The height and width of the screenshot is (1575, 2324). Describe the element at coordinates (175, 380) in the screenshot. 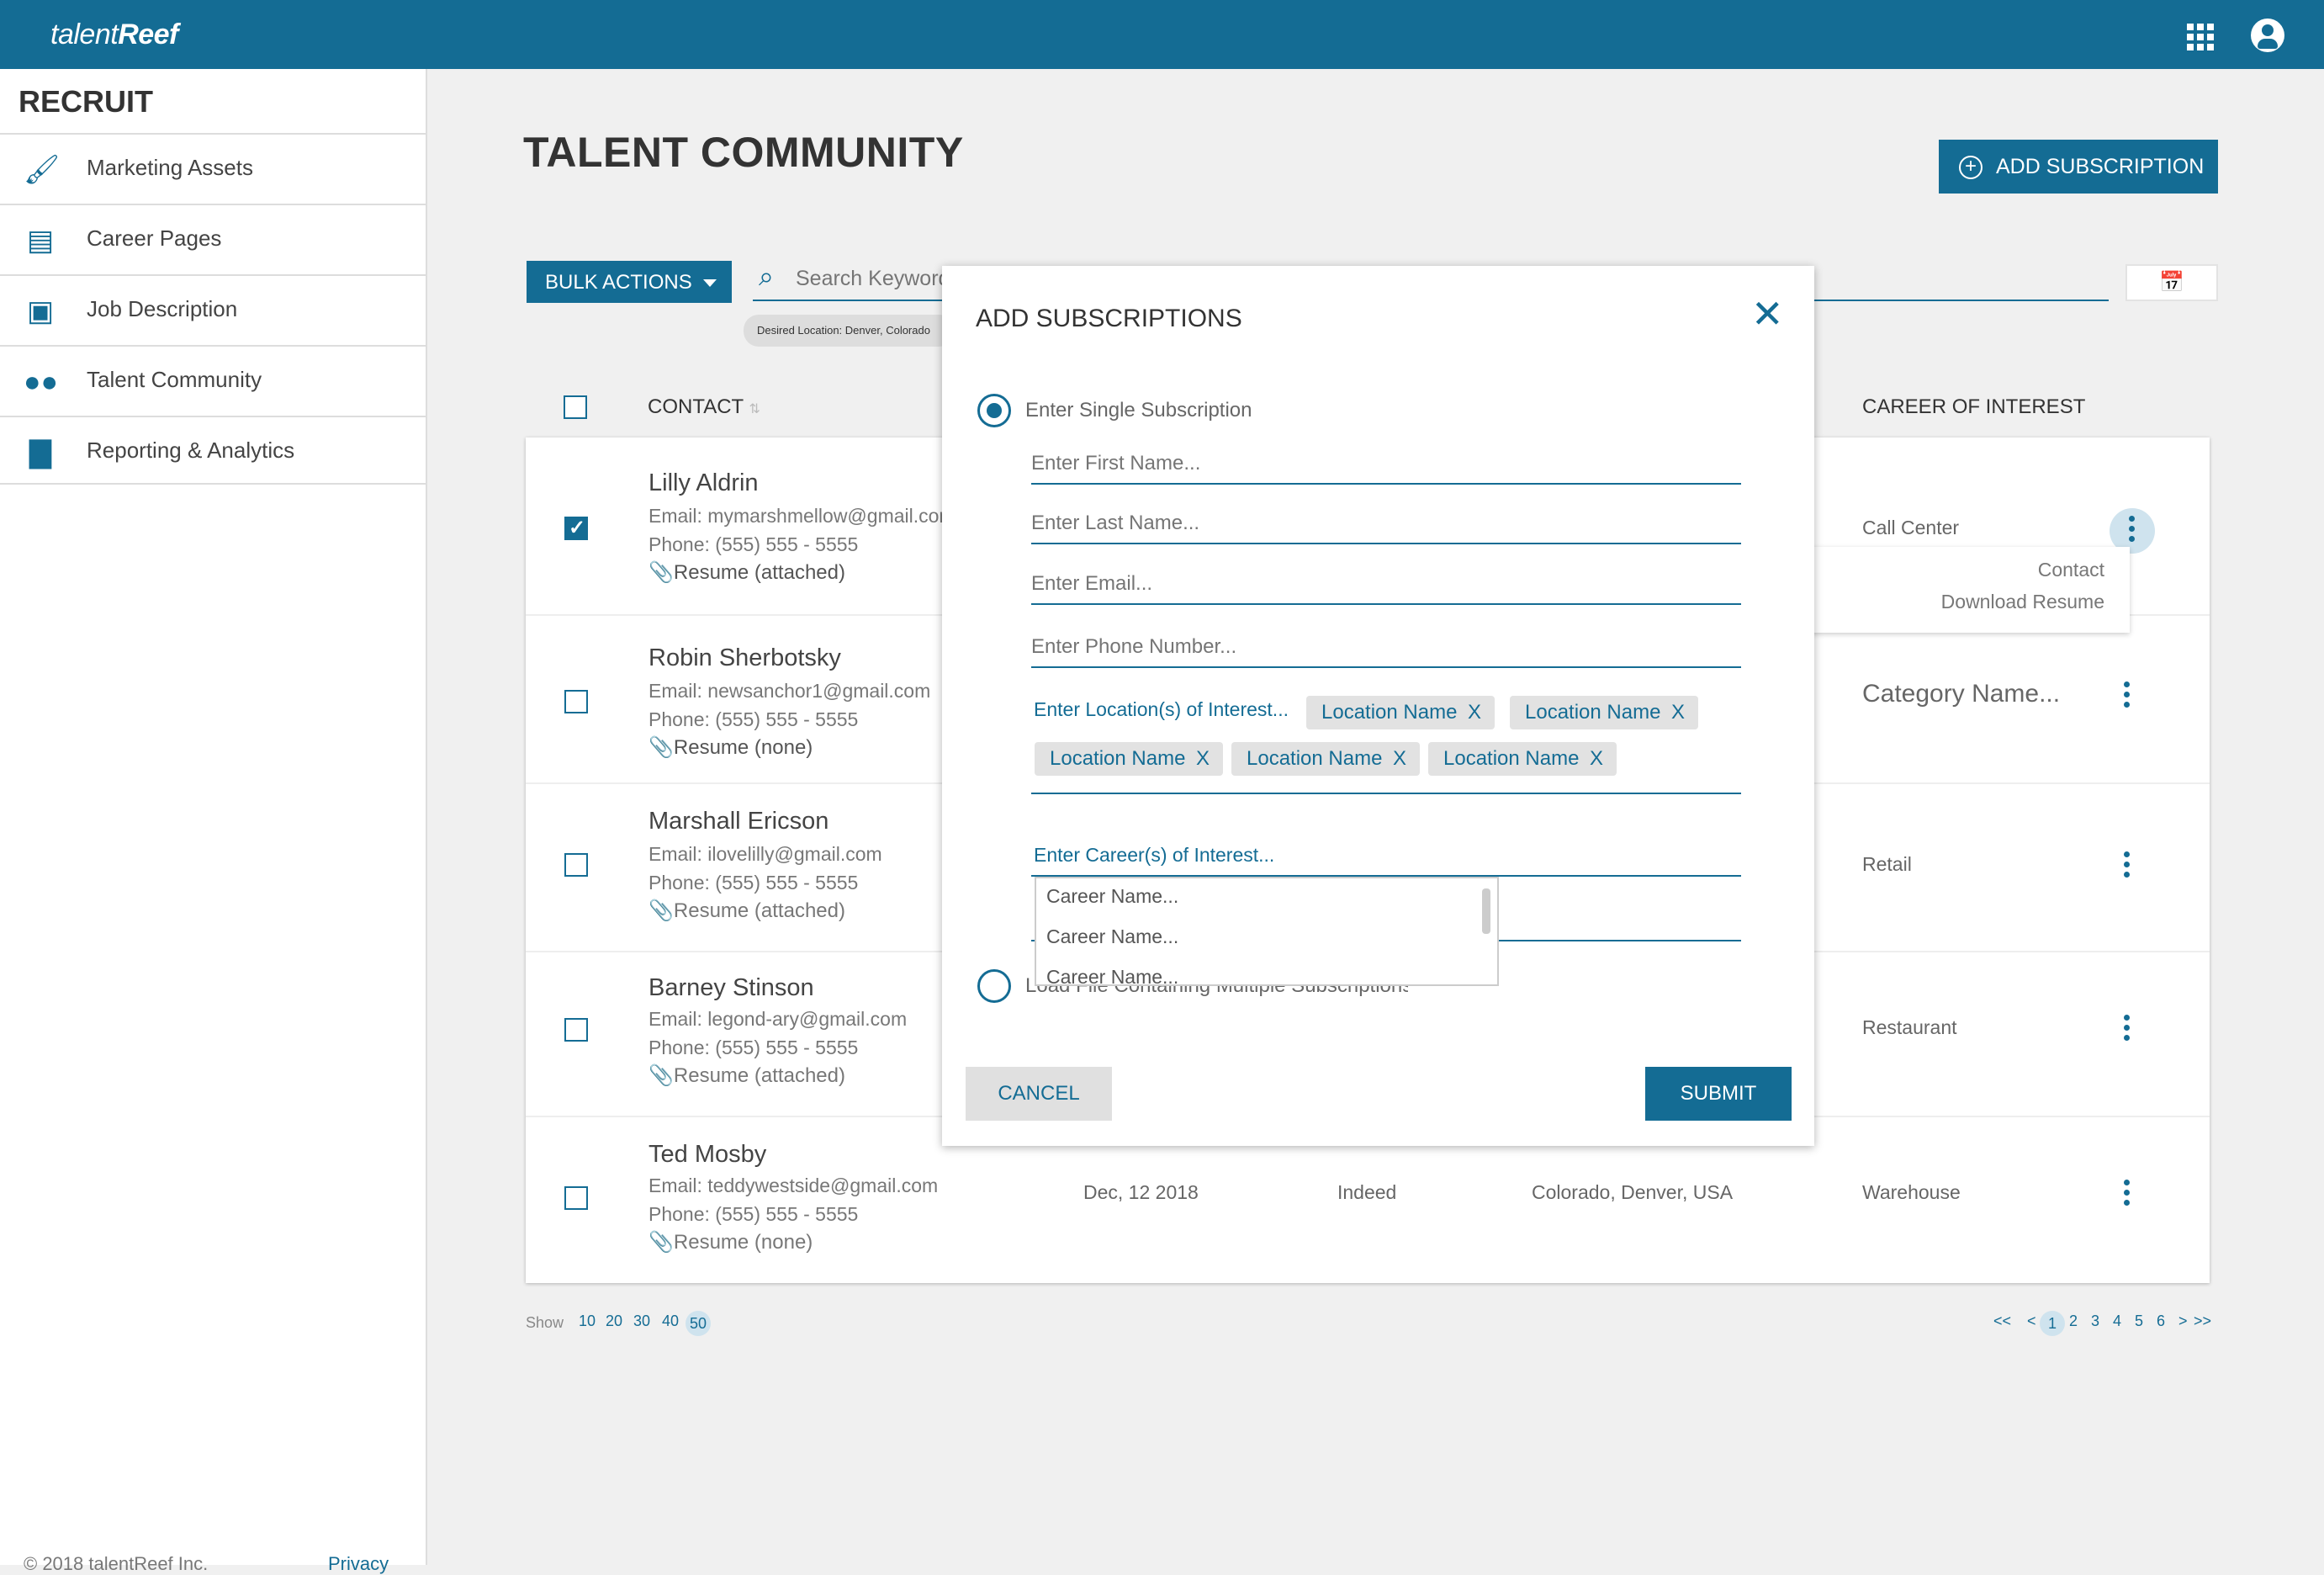

I see `sidebar-item-label: Talent Community` at that location.